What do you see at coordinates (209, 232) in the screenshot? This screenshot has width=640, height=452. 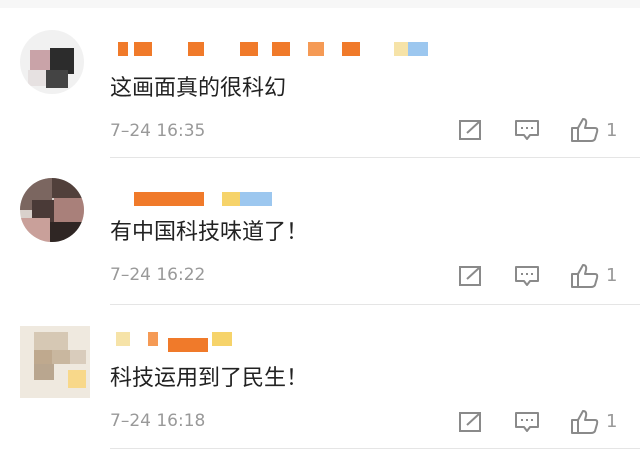 I see `comment-text: 有中国科技味道了！` at bounding box center [209, 232].